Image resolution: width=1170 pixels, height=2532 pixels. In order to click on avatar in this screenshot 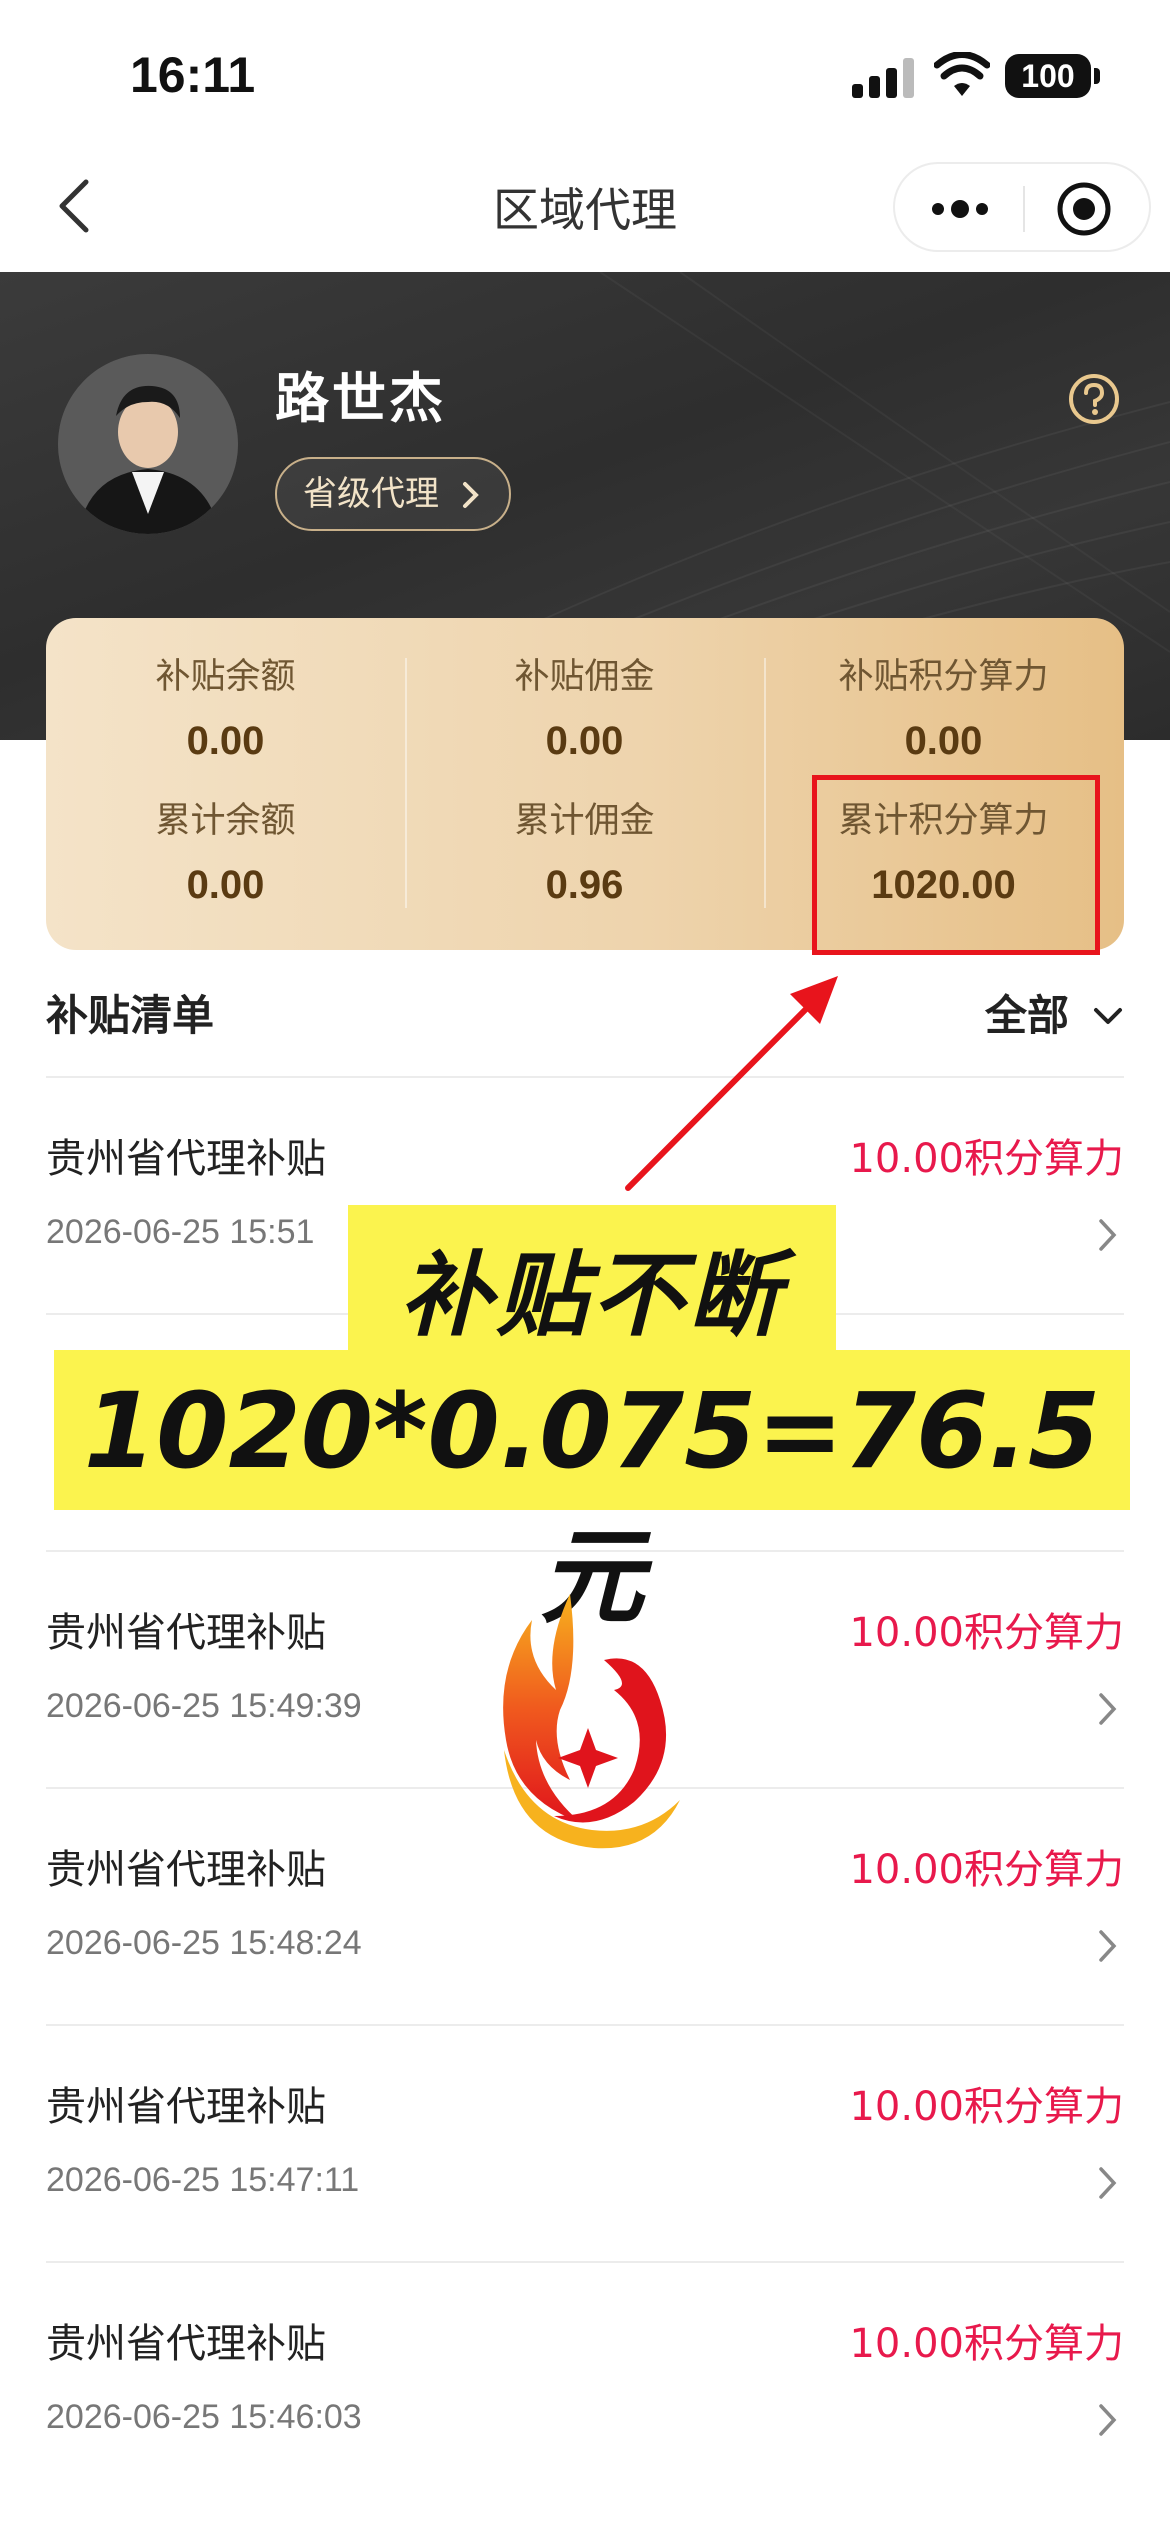, I will do `click(148, 444)`.